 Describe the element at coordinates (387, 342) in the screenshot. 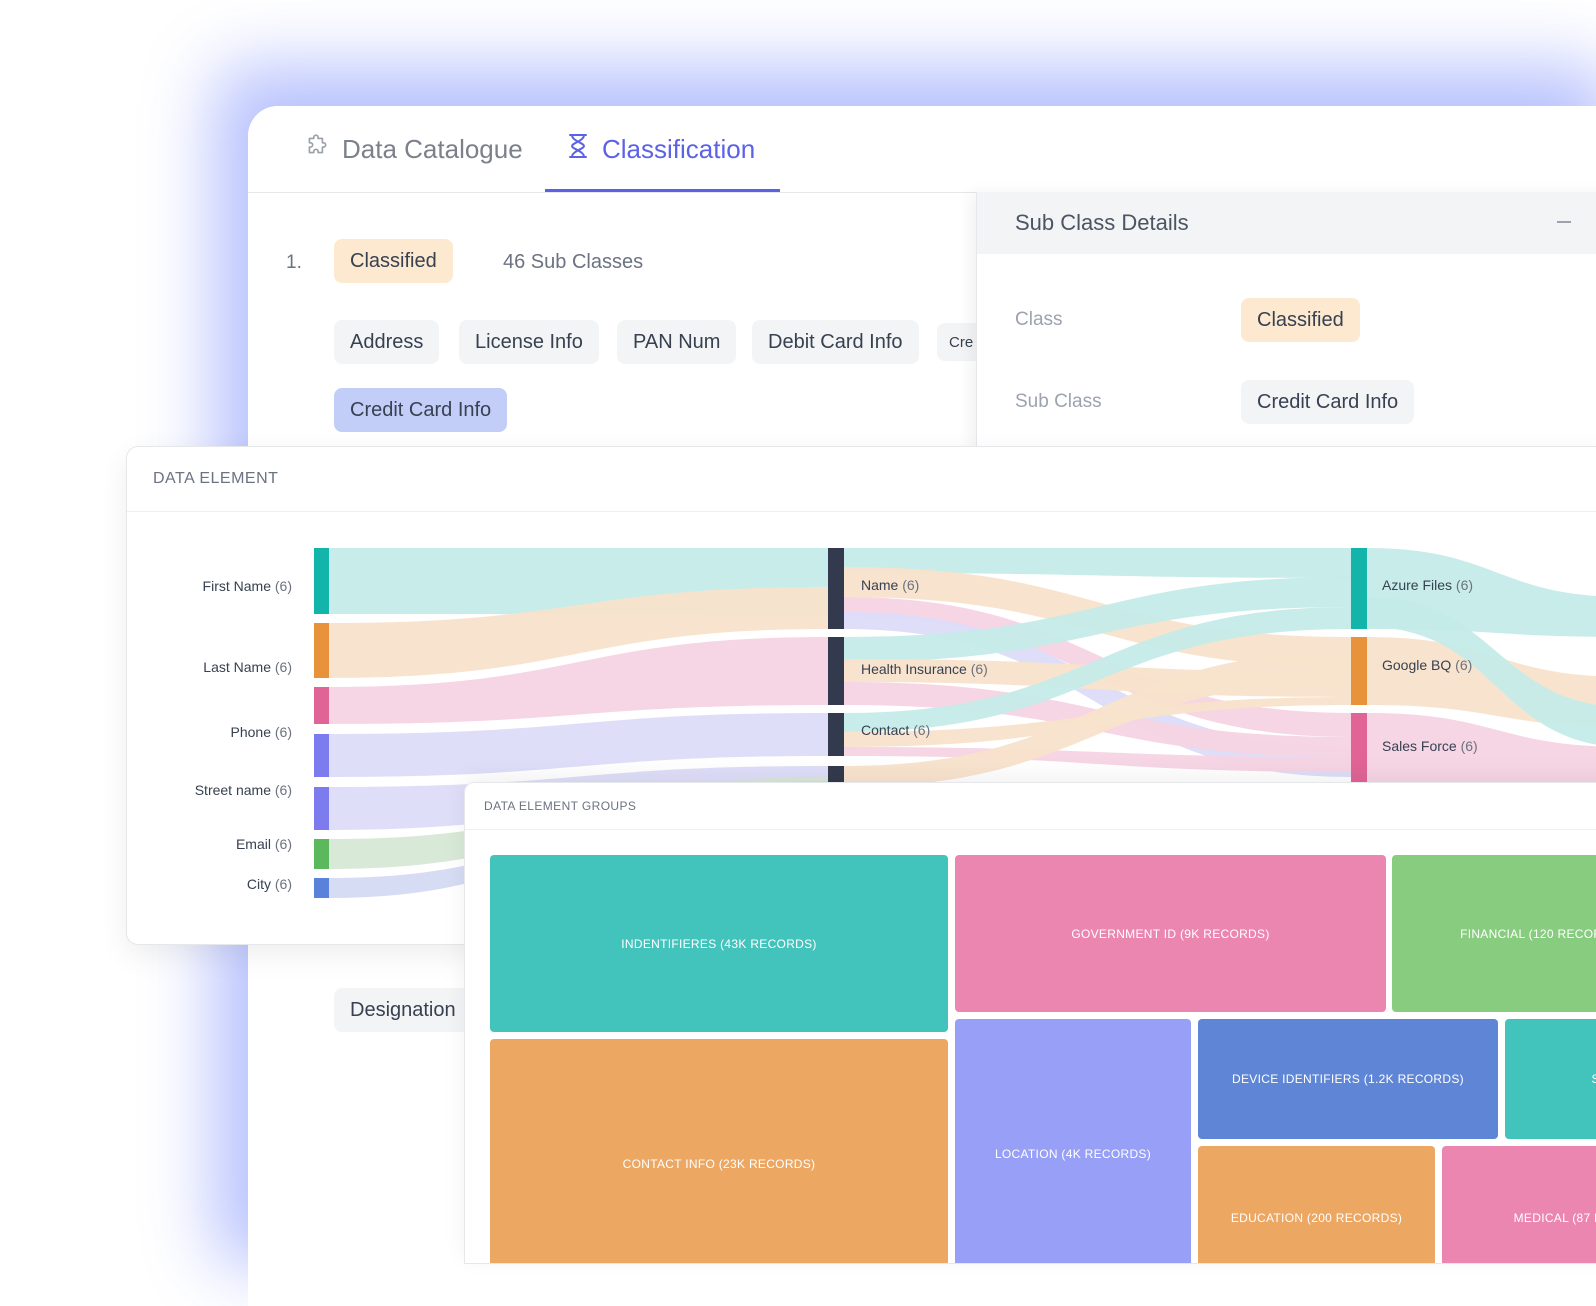

I see `sub-class-chip-address: Address` at that location.